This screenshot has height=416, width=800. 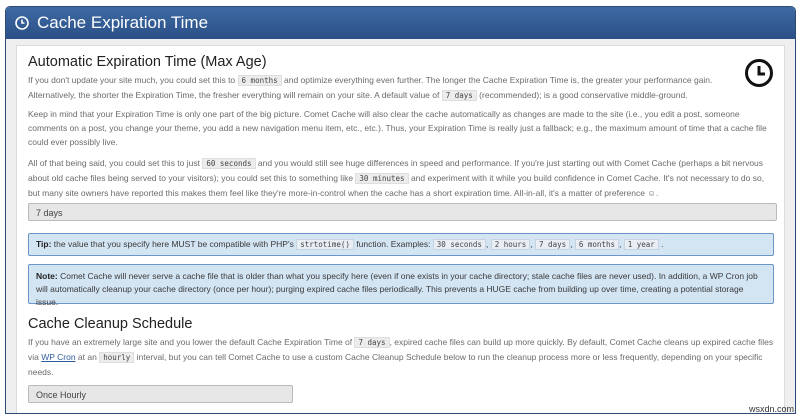 I want to click on code-7-days: 7 days, so click(x=459, y=95).